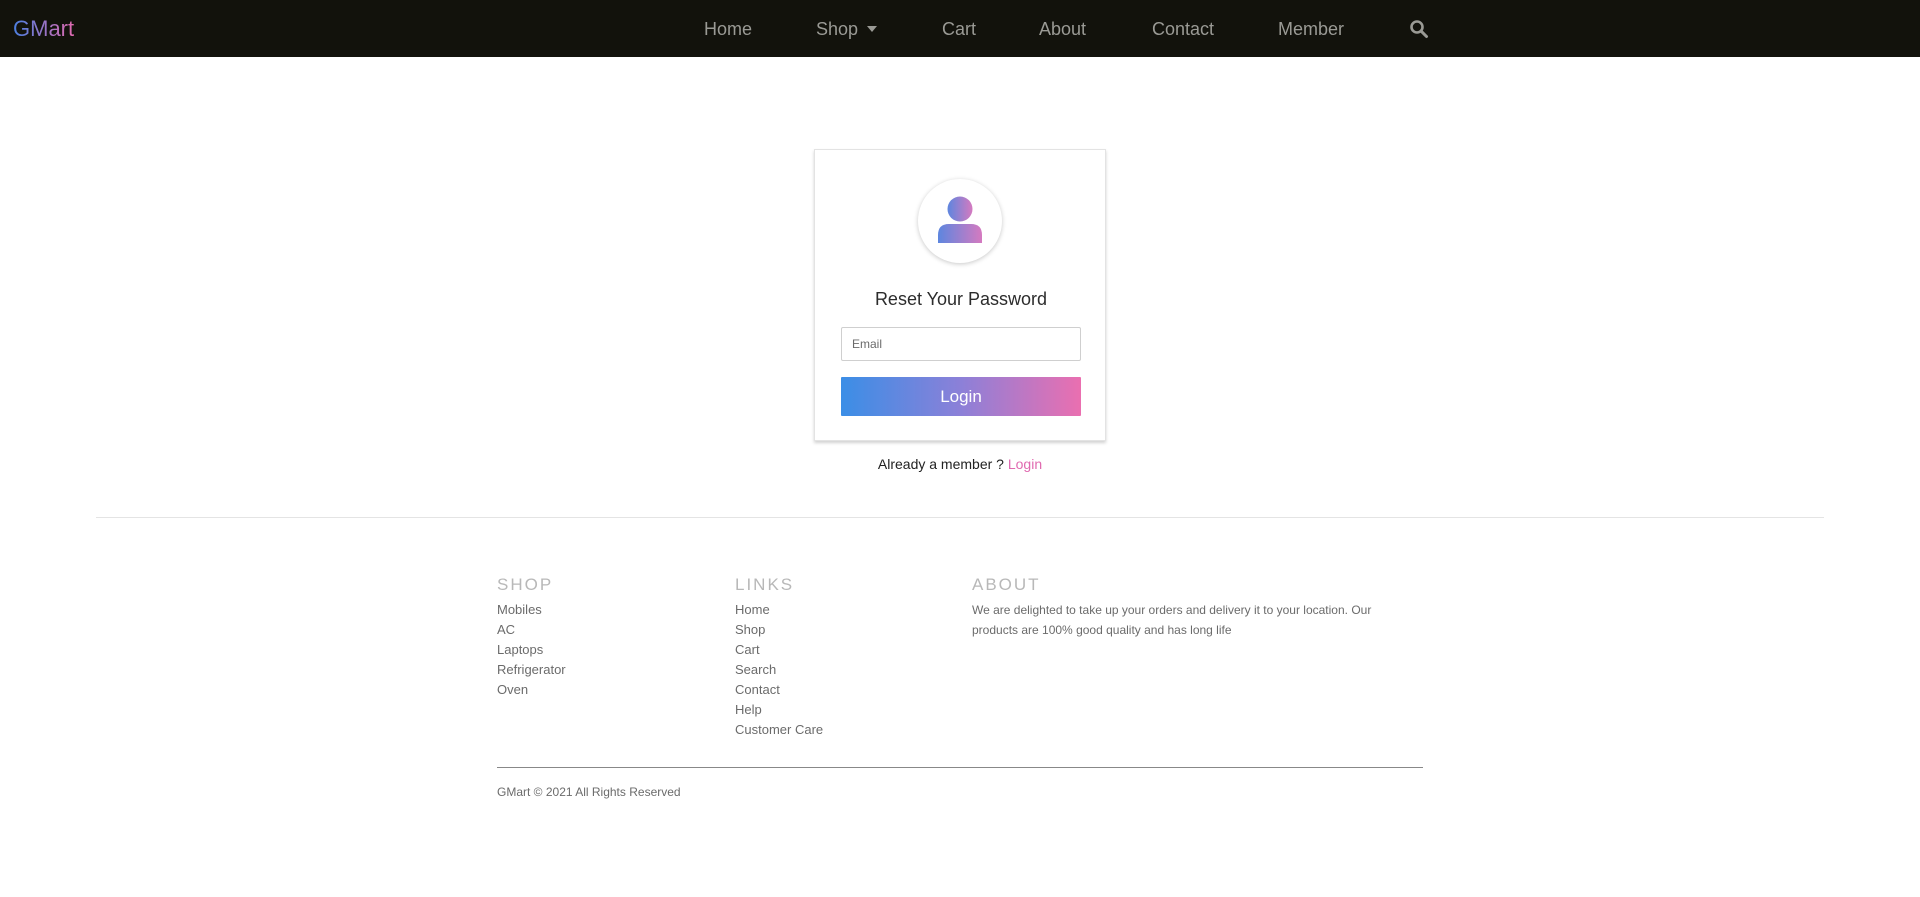  Describe the element at coordinates (531, 670) in the screenshot. I see `footer-shop-item: Refrigerator` at that location.